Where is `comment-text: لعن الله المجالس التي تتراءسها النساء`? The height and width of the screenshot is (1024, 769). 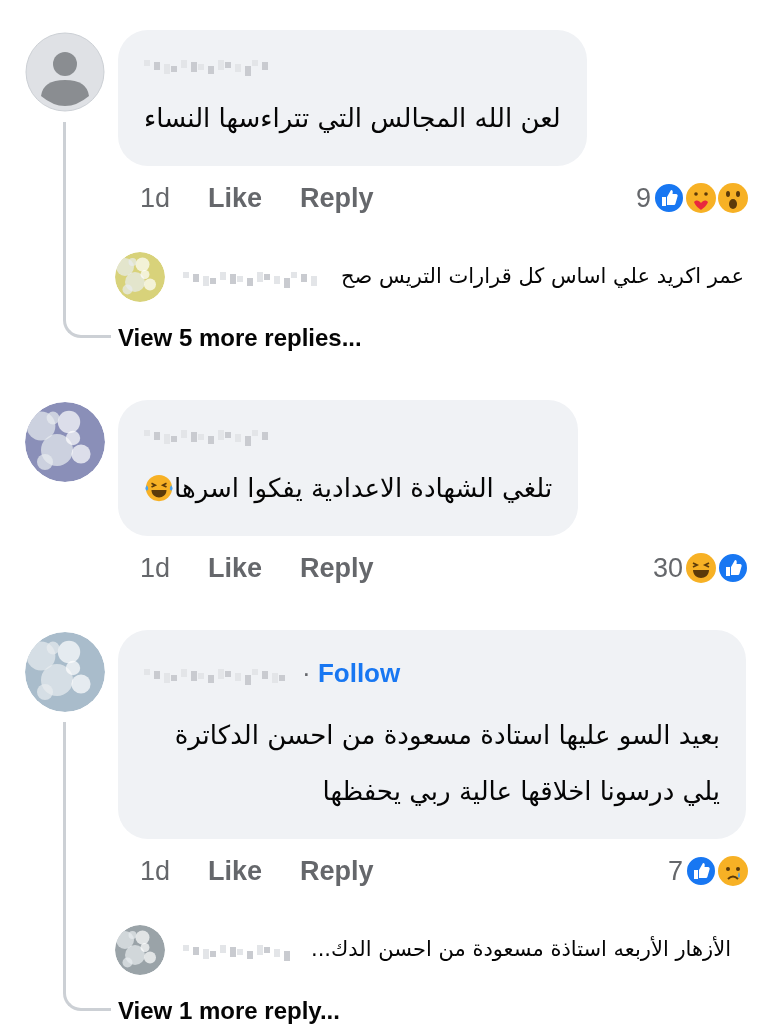
comment-text: لعن الله المجالس التي تتراءسها النساء is located at coordinates (352, 119).